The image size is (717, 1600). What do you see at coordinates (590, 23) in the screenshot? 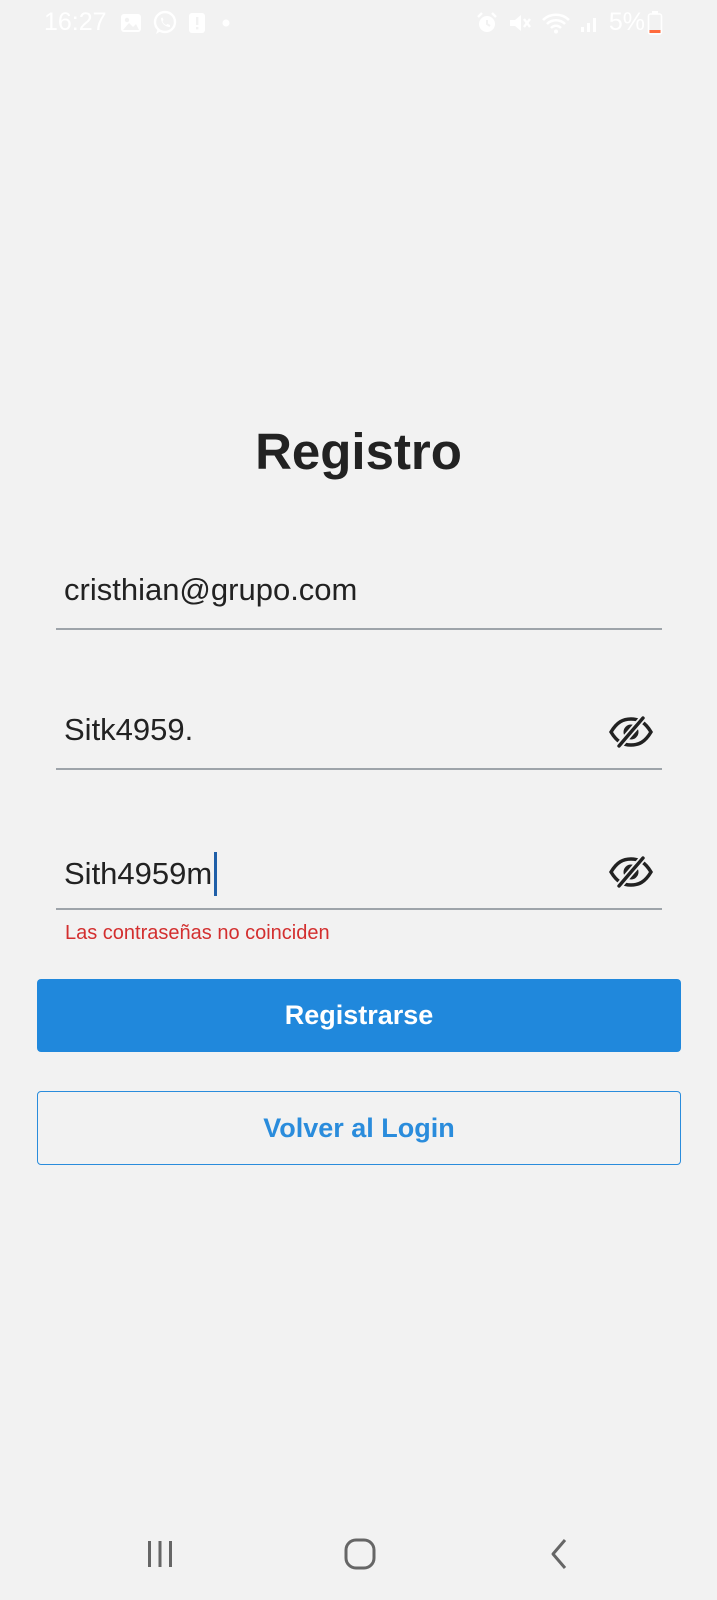
I see `signal-icon` at bounding box center [590, 23].